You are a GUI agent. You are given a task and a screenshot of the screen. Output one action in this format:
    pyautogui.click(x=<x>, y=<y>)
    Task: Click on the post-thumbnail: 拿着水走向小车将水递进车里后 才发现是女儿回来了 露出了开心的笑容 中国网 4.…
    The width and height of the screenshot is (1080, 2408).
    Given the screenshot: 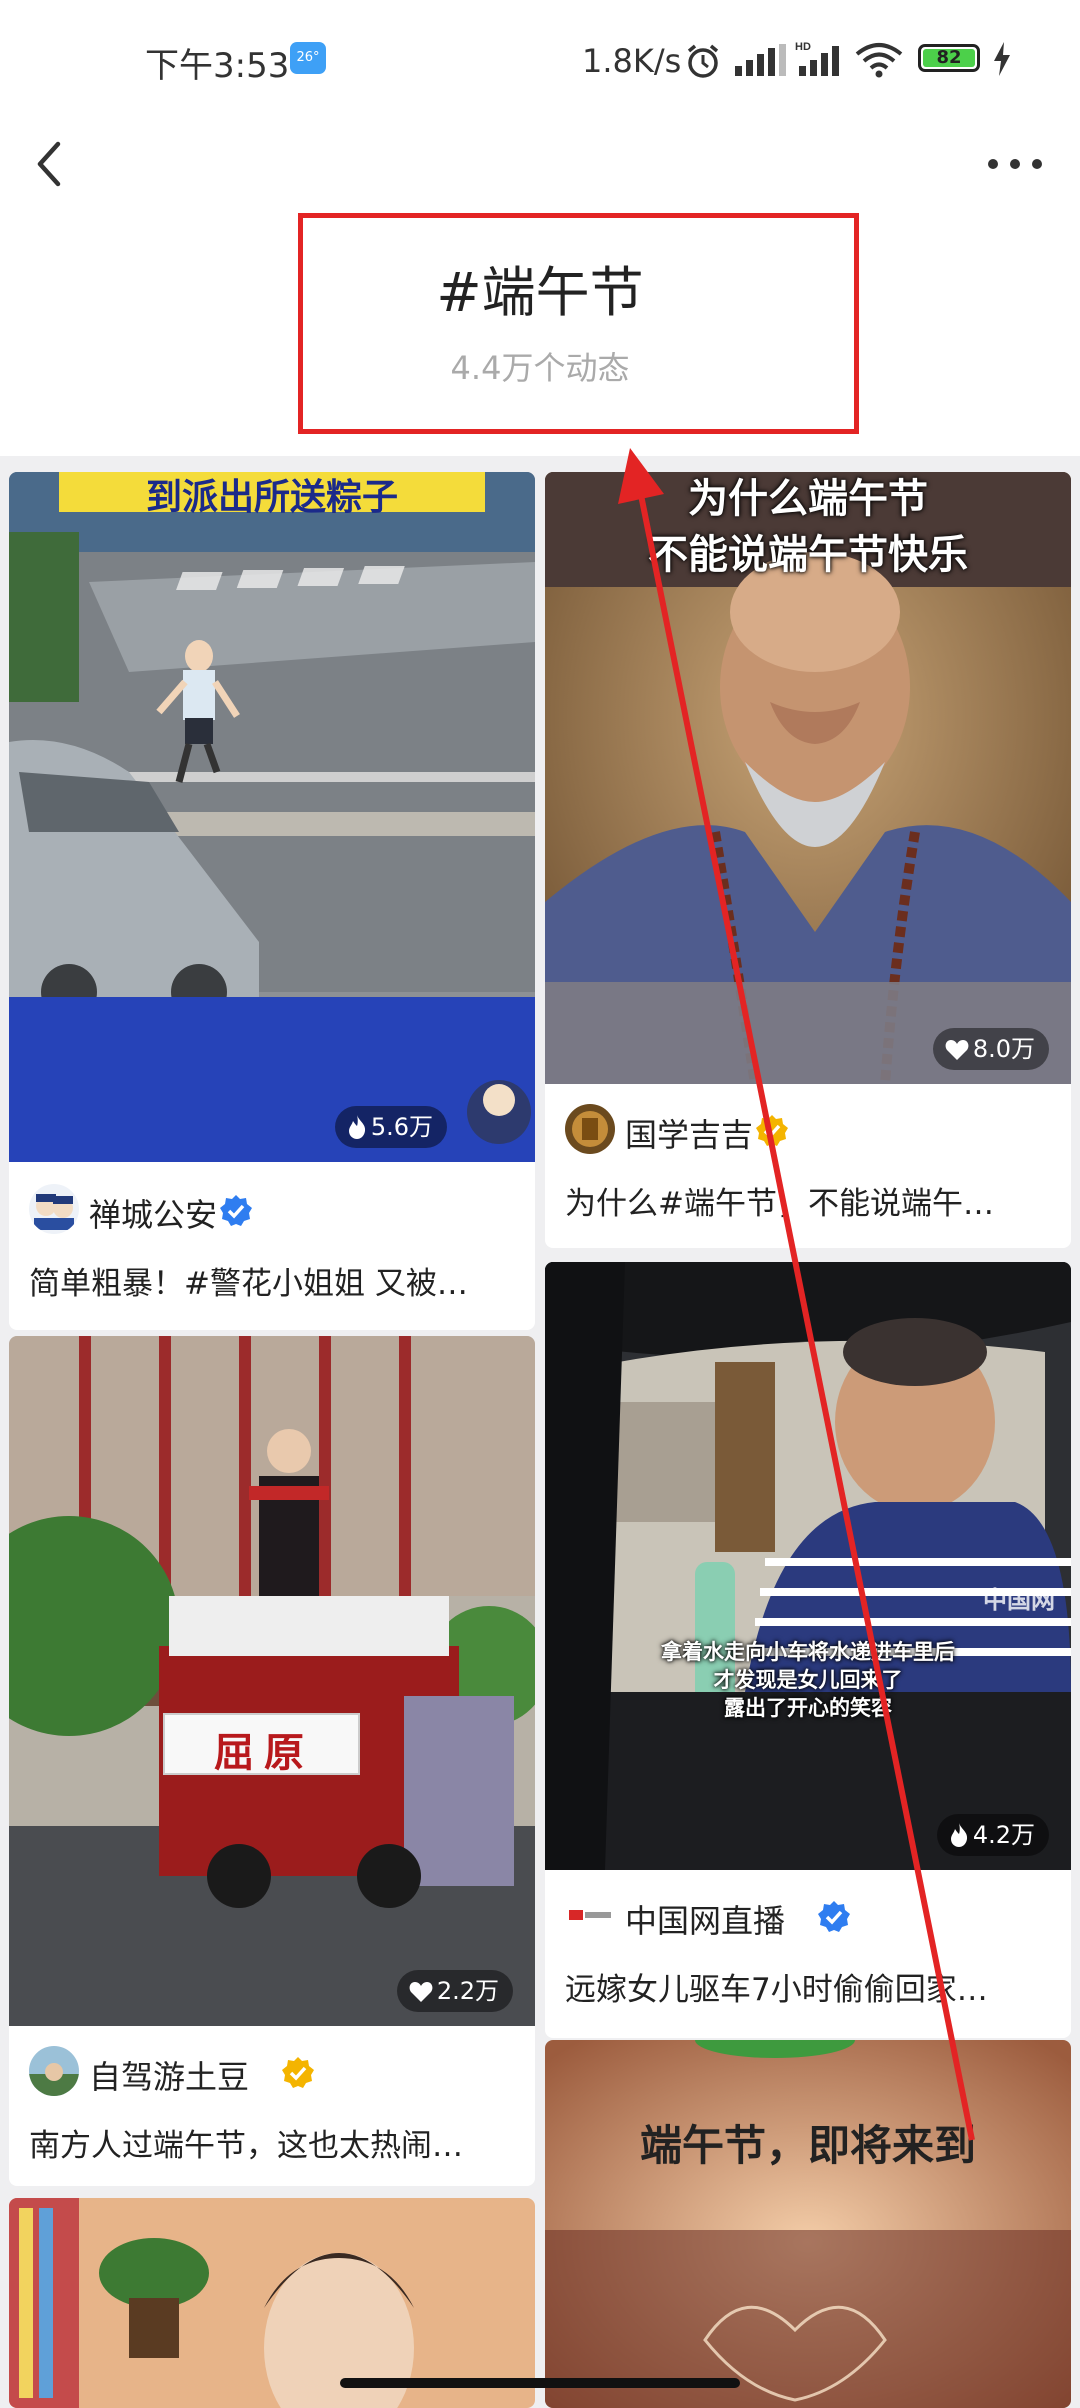 What is the action you would take?
    pyautogui.click(x=808, y=1566)
    